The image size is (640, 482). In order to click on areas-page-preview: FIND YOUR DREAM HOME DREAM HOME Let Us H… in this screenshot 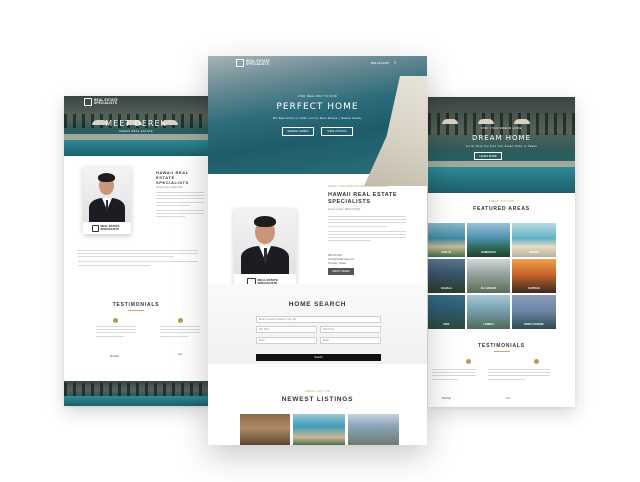, I will do `click(501, 252)`.